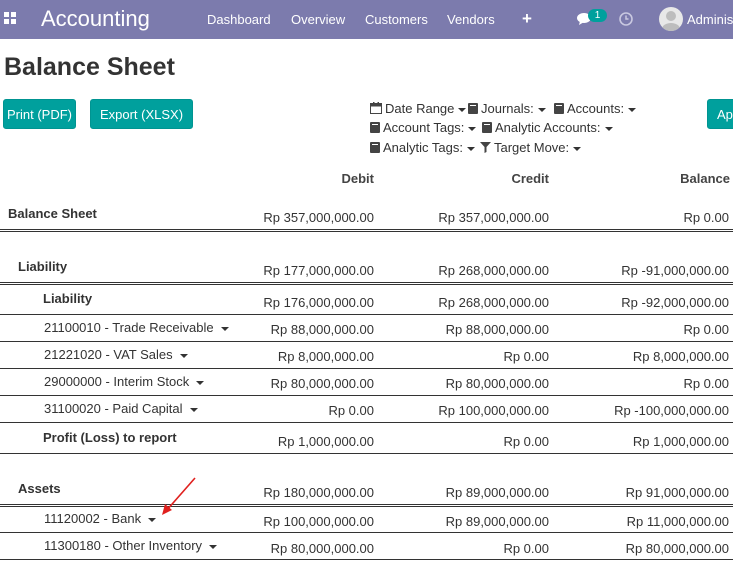 Image resolution: width=733 pixels, height=561 pixels. I want to click on app-brand: Accounting, so click(95, 19).